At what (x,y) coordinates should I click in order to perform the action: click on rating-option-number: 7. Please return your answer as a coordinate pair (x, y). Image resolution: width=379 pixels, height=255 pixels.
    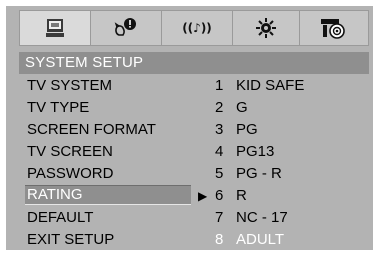
    Looking at the image, I should click on (219, 217).